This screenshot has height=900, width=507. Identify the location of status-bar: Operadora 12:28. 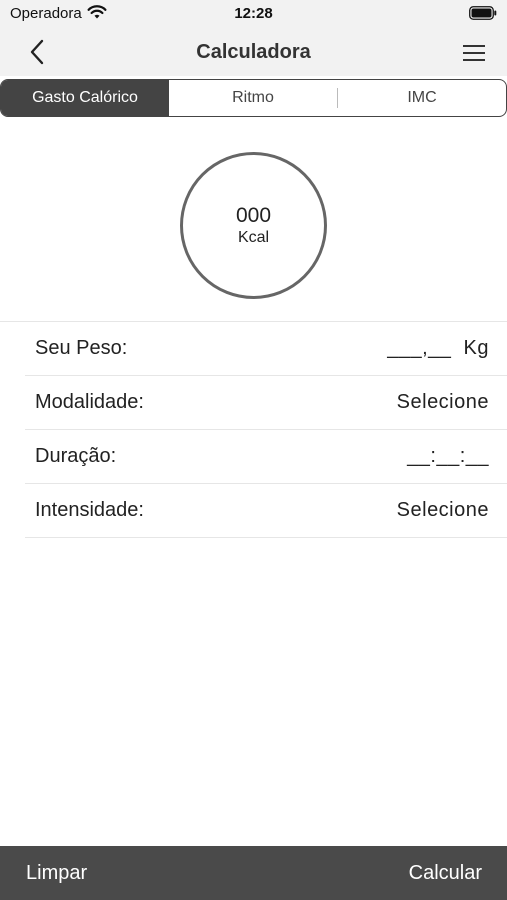
(253, 14).